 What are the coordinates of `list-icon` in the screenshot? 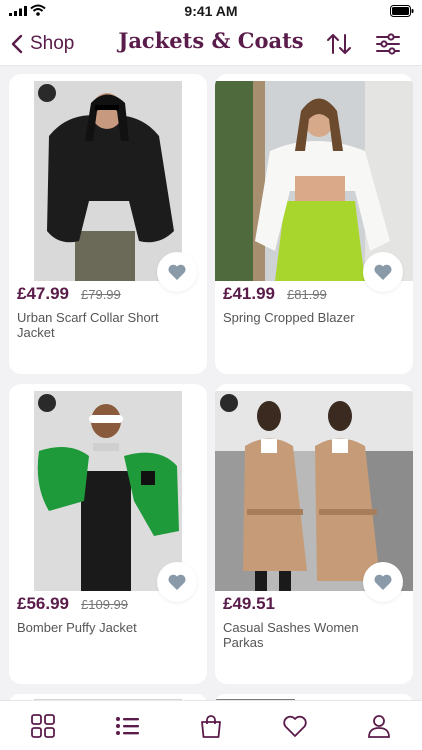 It's located at (127, 726).